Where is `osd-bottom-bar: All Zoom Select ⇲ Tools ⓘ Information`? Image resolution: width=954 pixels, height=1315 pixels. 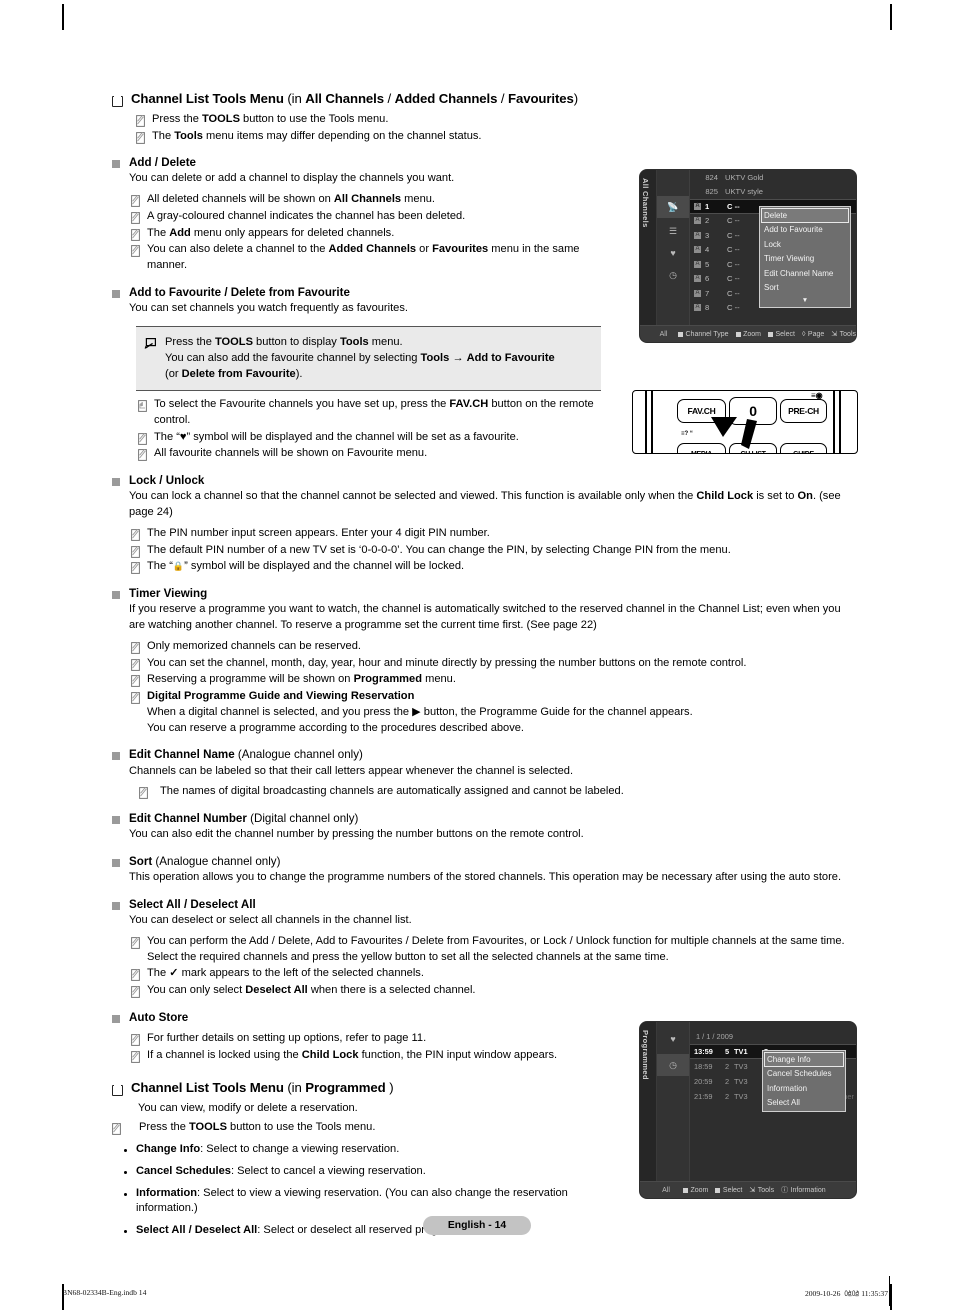
osd-bottom-bar: All Zoom Select ⇲ Tools ⓘ Information is located at coordinates (748, 1189).